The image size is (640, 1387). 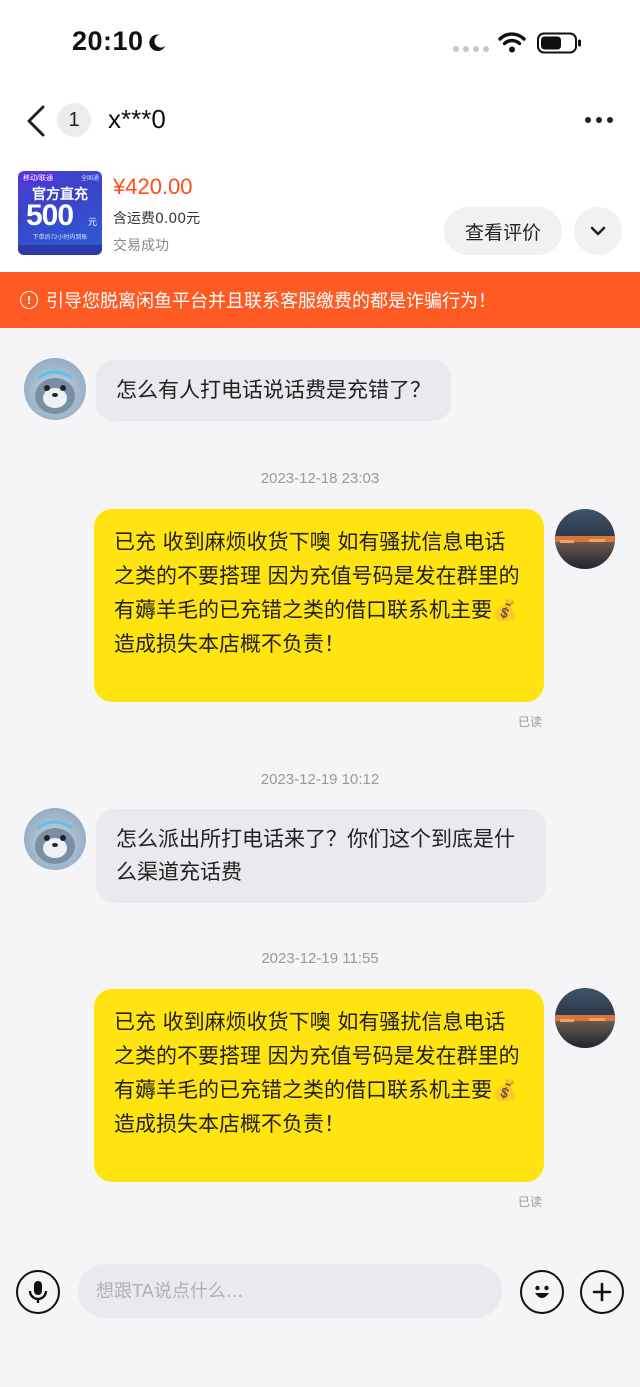 I want to click on smiley-icon, so click(x=542, y=1291).